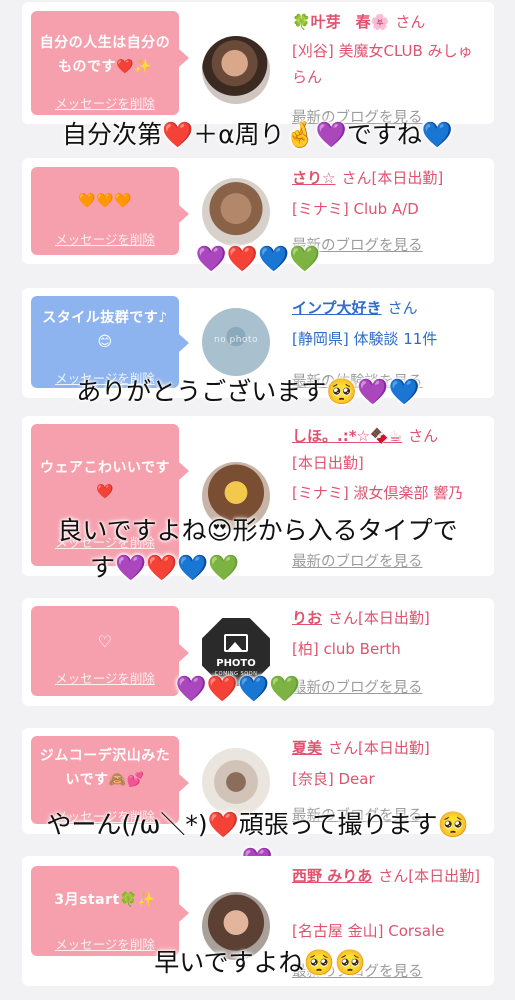  Describe the element at coordinates (105, 768) in the screenshot. I see `message-text: ジムコーデ沢山みたいです🙈💕` at that location.